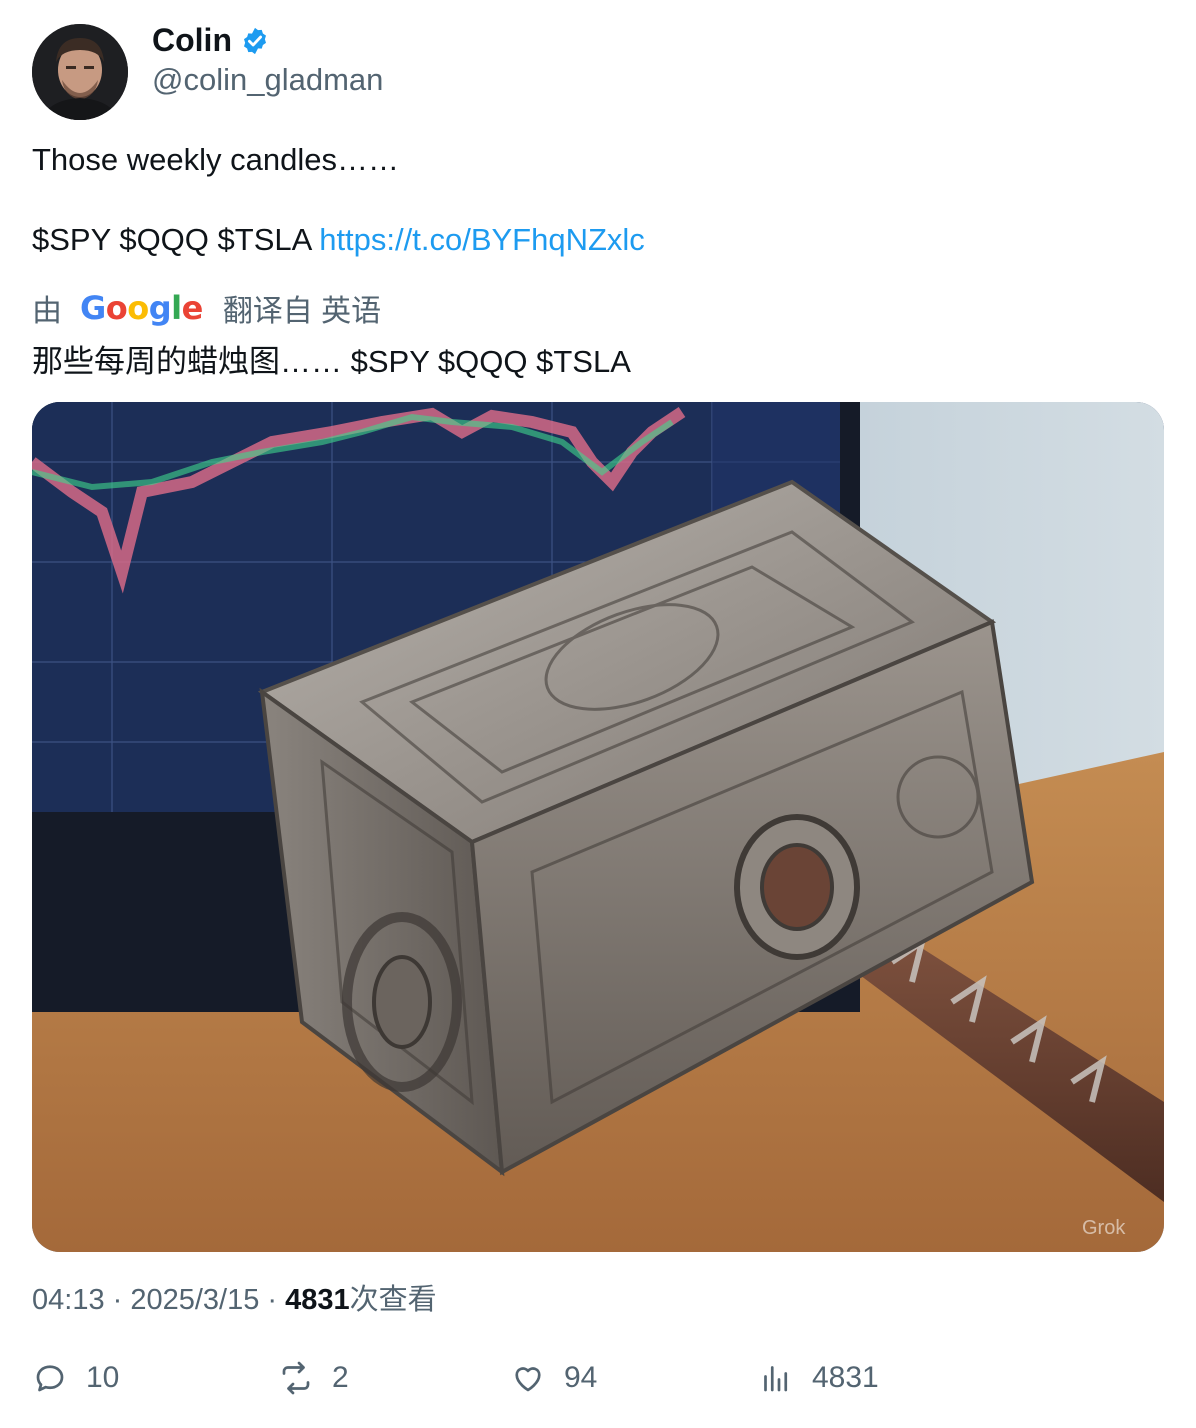 This screenshot has width=1196, height=1428. What do you see at coordinates (296, 1378) in the screenshot?
I see `repost-icon` at bounding box center [296, 1378].